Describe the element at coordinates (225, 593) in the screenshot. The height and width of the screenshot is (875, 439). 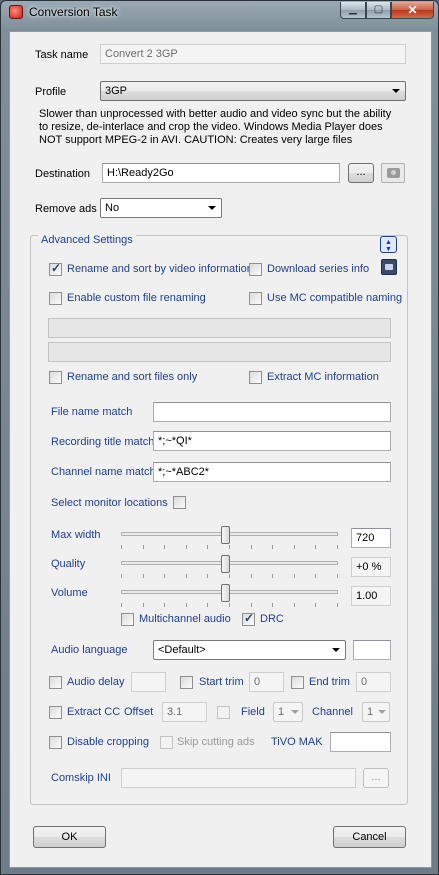
I see `volume-slider-thumb` at that location.